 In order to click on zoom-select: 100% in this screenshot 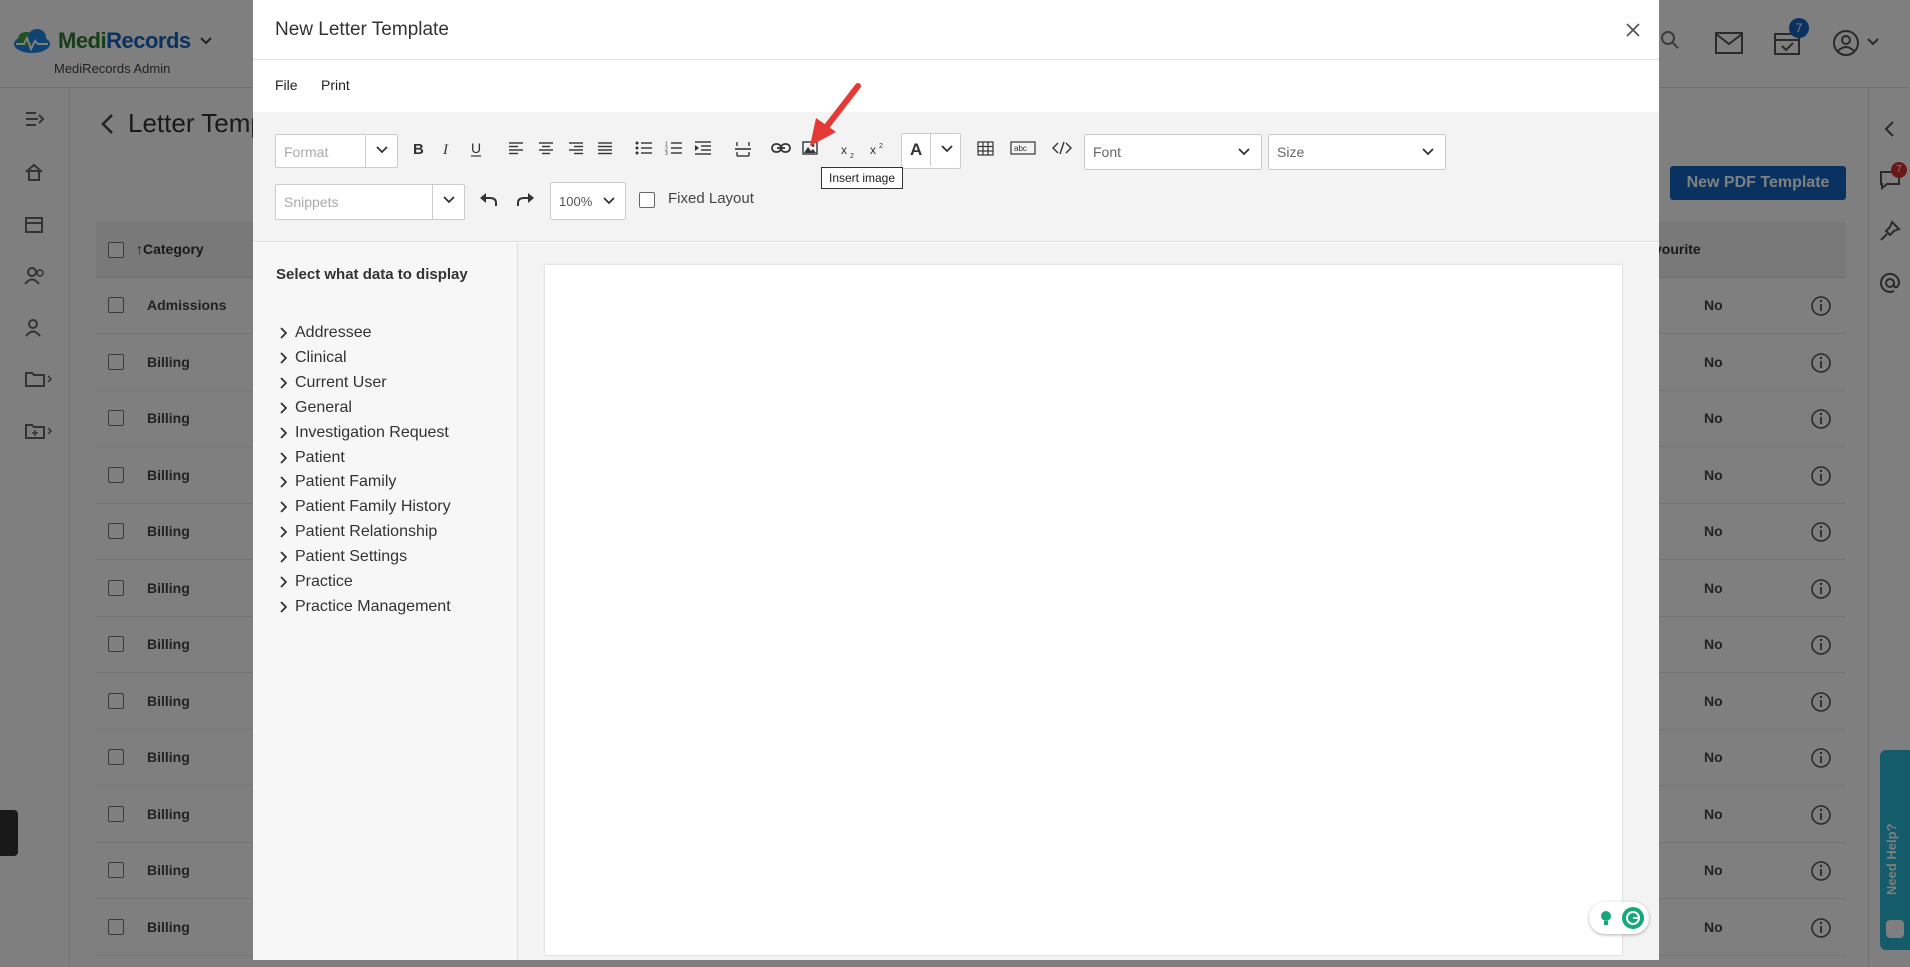, I will do `click(588, 201)`.